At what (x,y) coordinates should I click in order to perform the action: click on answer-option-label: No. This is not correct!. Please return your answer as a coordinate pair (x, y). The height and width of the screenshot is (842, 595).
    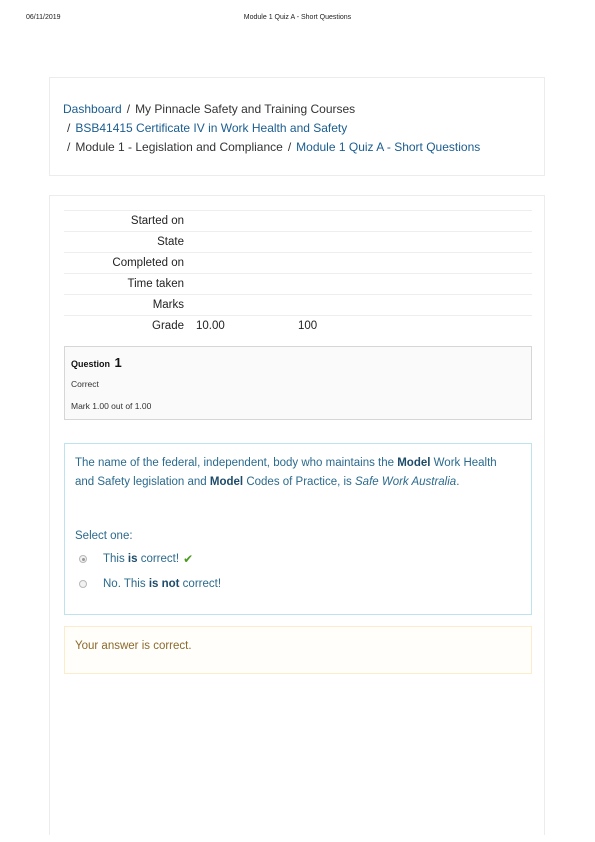
    Looking at the image, I should click on (162, 584).